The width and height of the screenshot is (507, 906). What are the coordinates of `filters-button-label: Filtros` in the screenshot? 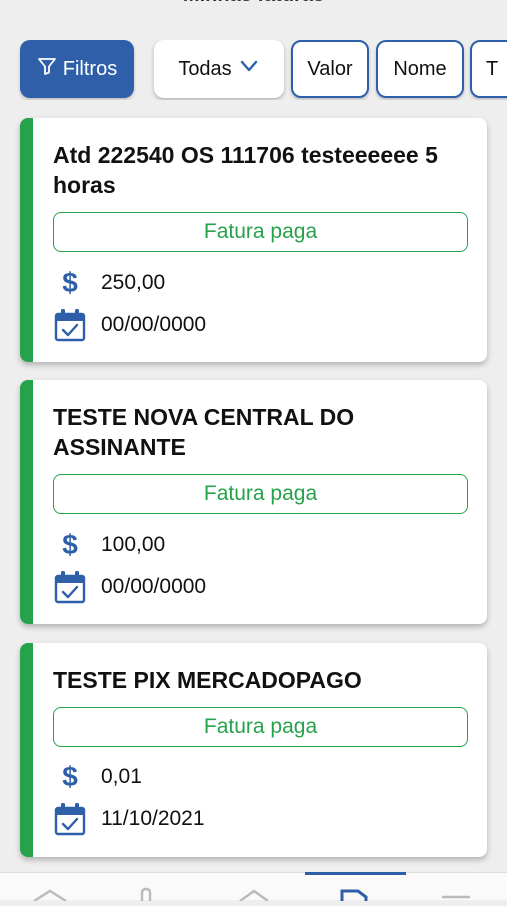 It's located at (90, 68).